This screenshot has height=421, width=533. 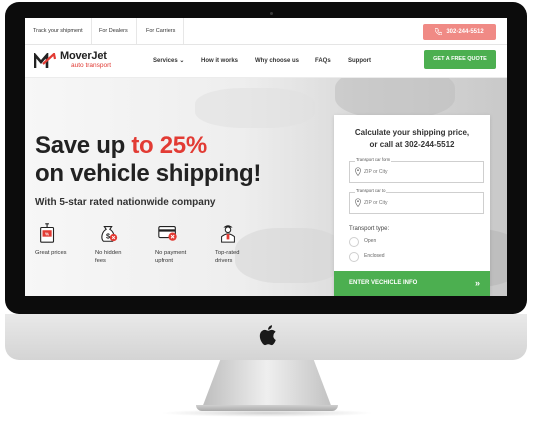 I want to click on transport-from-field: Transport car form, so click(x=416, y=170).